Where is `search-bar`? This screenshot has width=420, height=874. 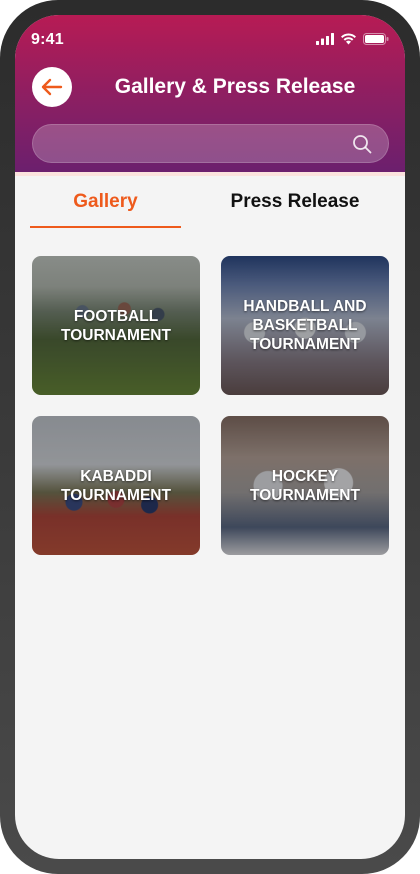
search-bar is located at coordinates (210, 143).